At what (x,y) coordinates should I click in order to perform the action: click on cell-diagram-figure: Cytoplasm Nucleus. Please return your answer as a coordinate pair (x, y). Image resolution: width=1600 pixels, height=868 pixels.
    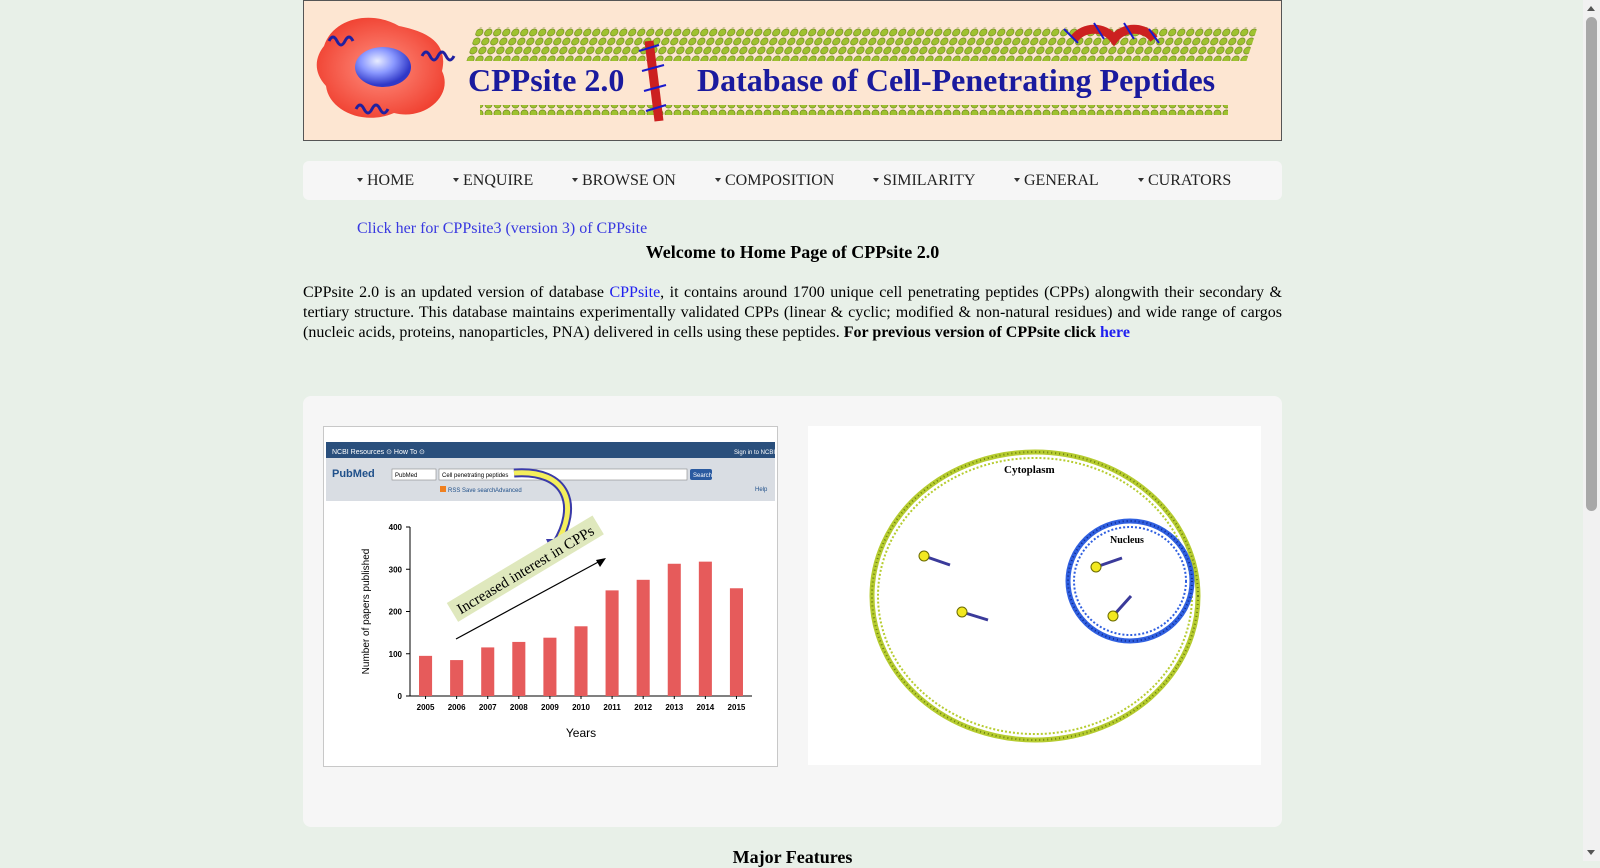
    Looking at the image, I should click on (1034, 595).